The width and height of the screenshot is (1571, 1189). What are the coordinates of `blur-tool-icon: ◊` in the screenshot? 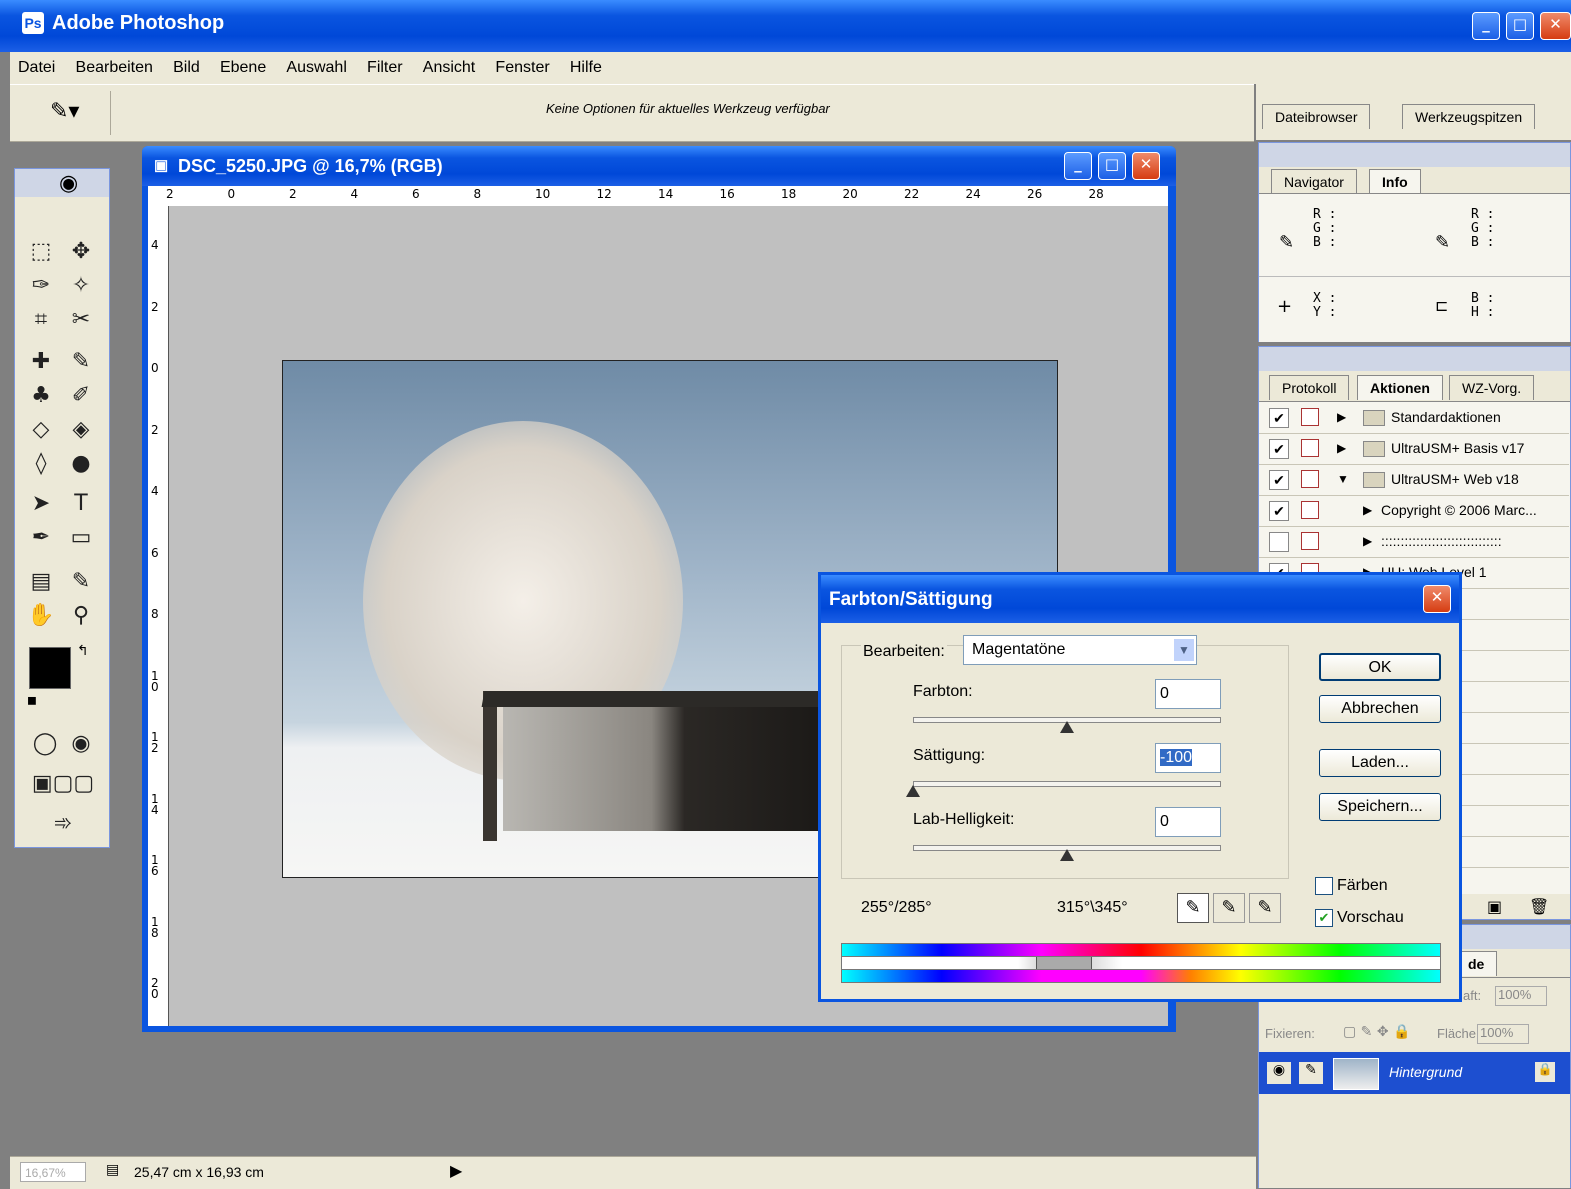 It's located at (41, 464).